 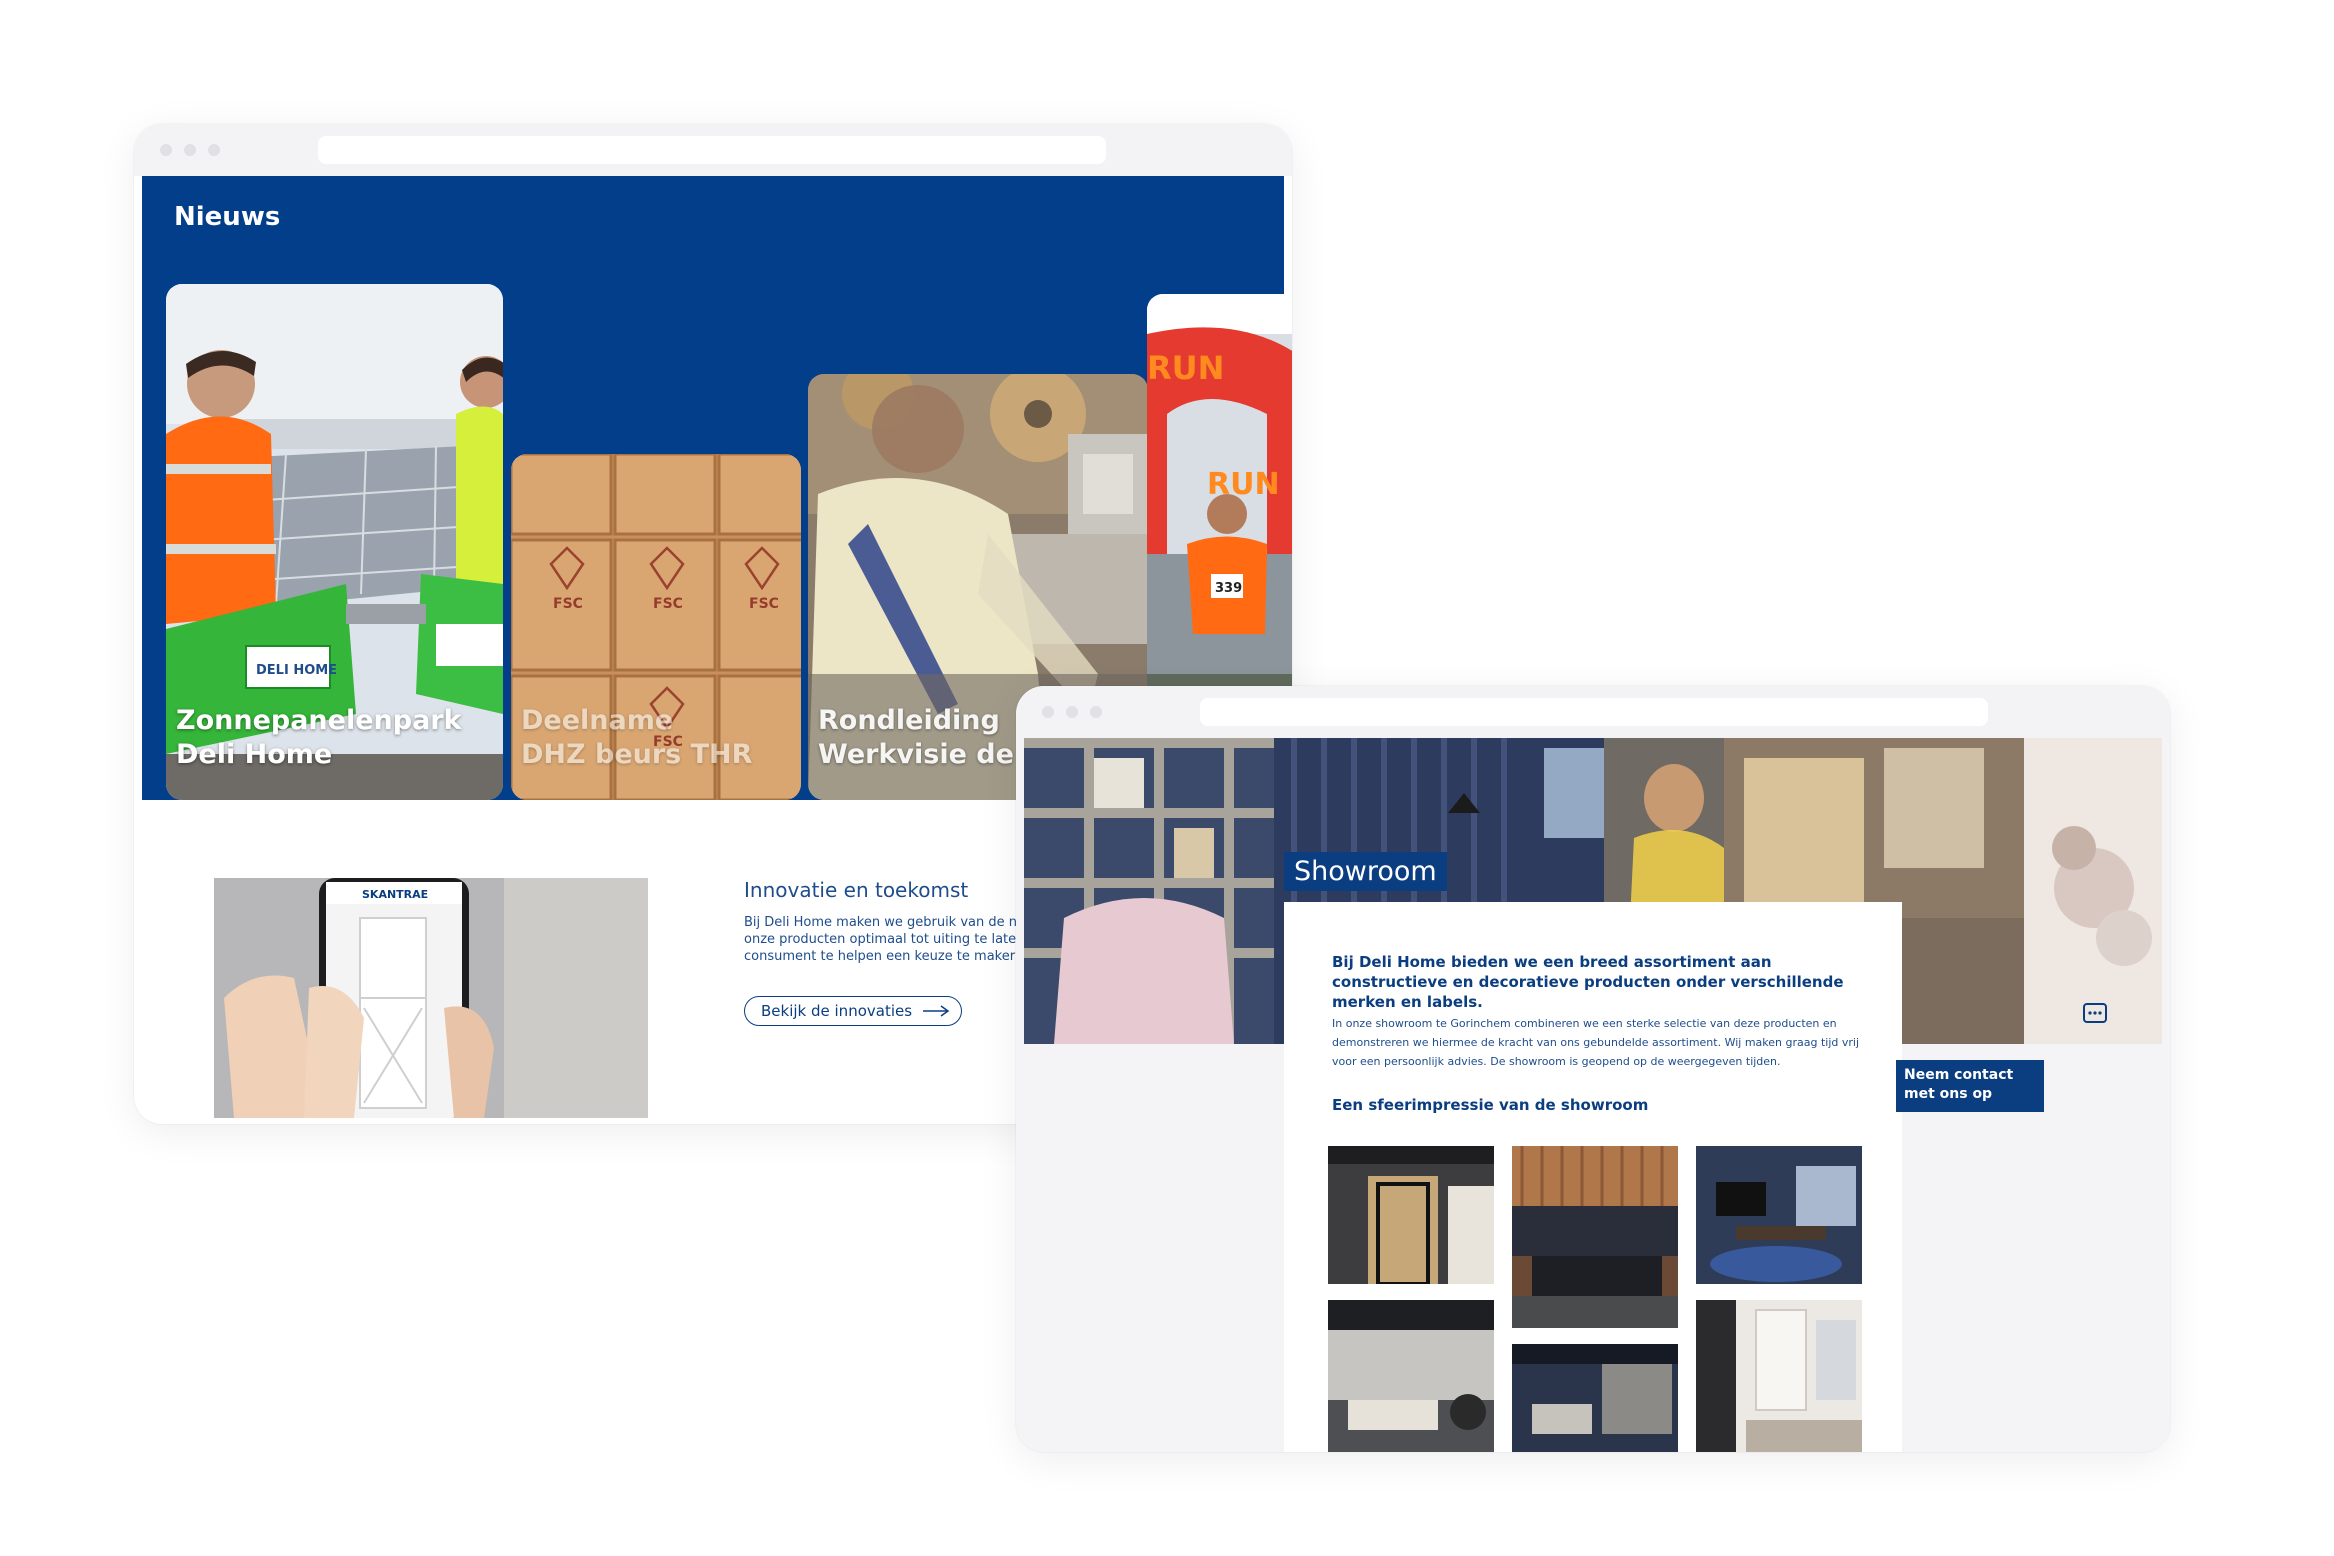 What do you see at coordinates (856, 890) in the screenshot?
I see `innovation-title: Innovatie en toekomst` at bounding box center [856, 890].